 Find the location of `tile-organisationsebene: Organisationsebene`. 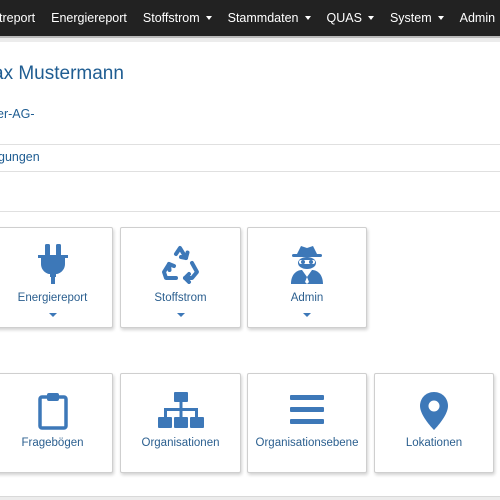

tile-organisationsebene: Organisationsebene is located at coordinates (307, 423).